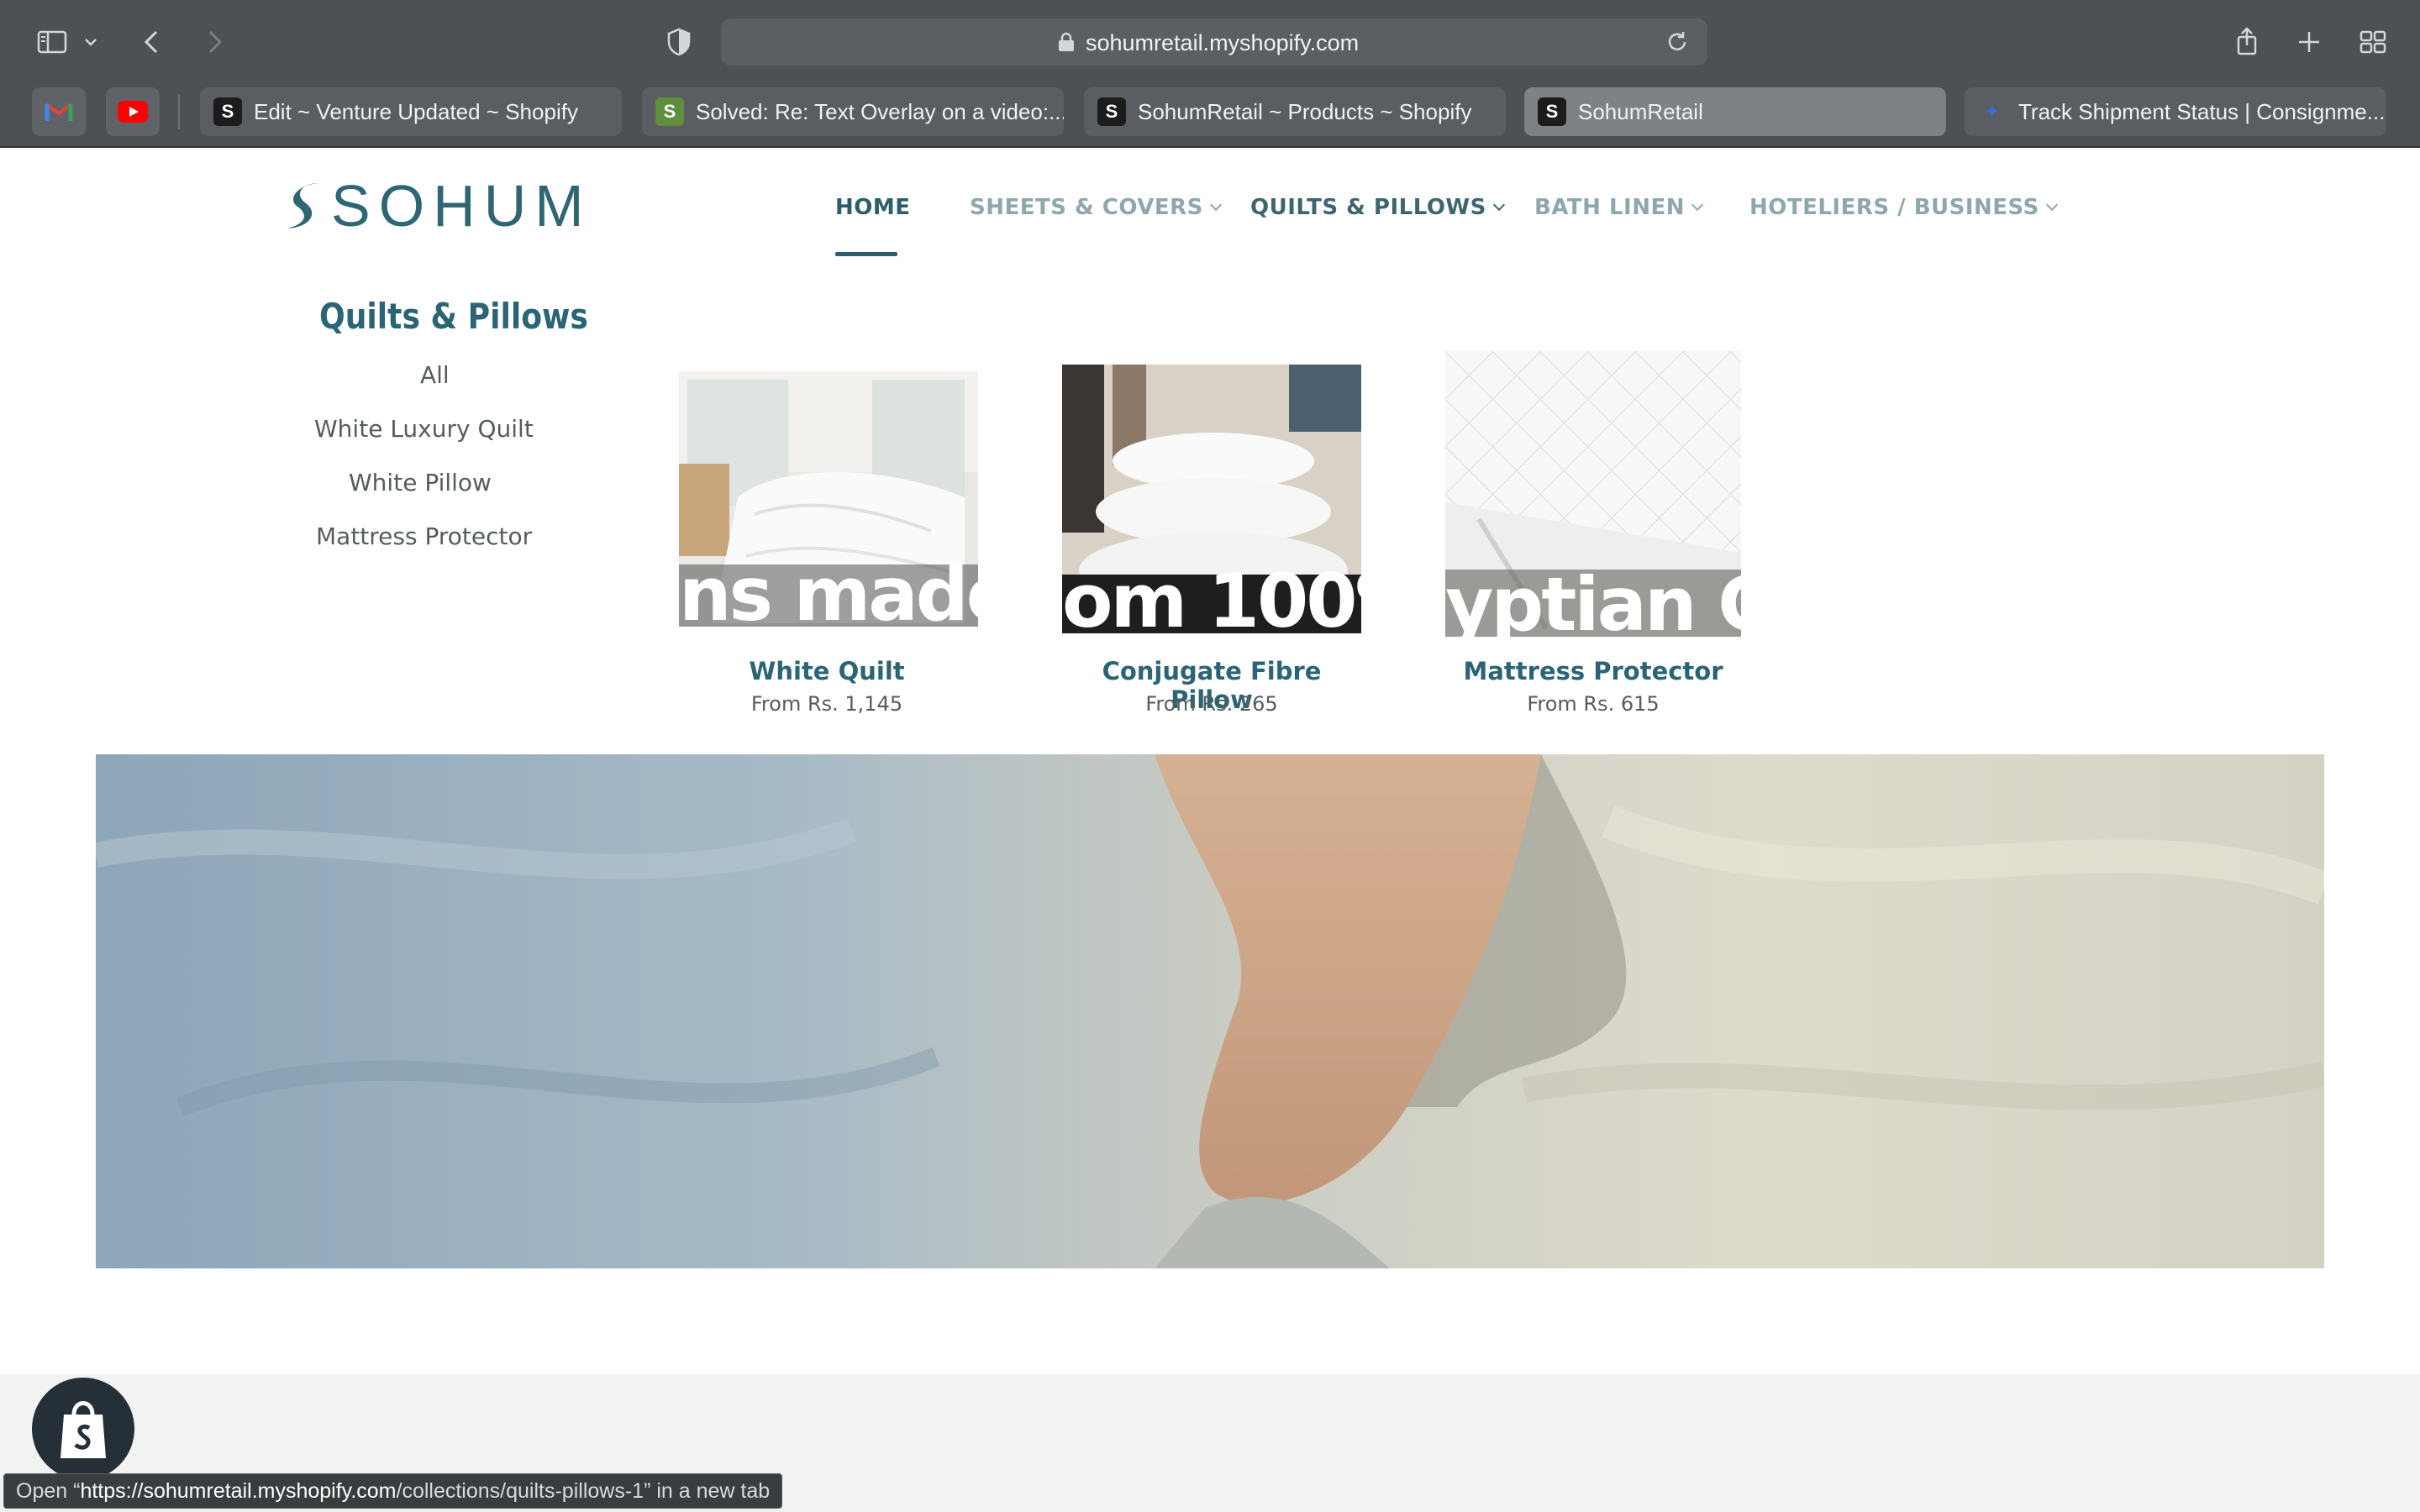  I want to click on tab-divider, so click(179, 111).